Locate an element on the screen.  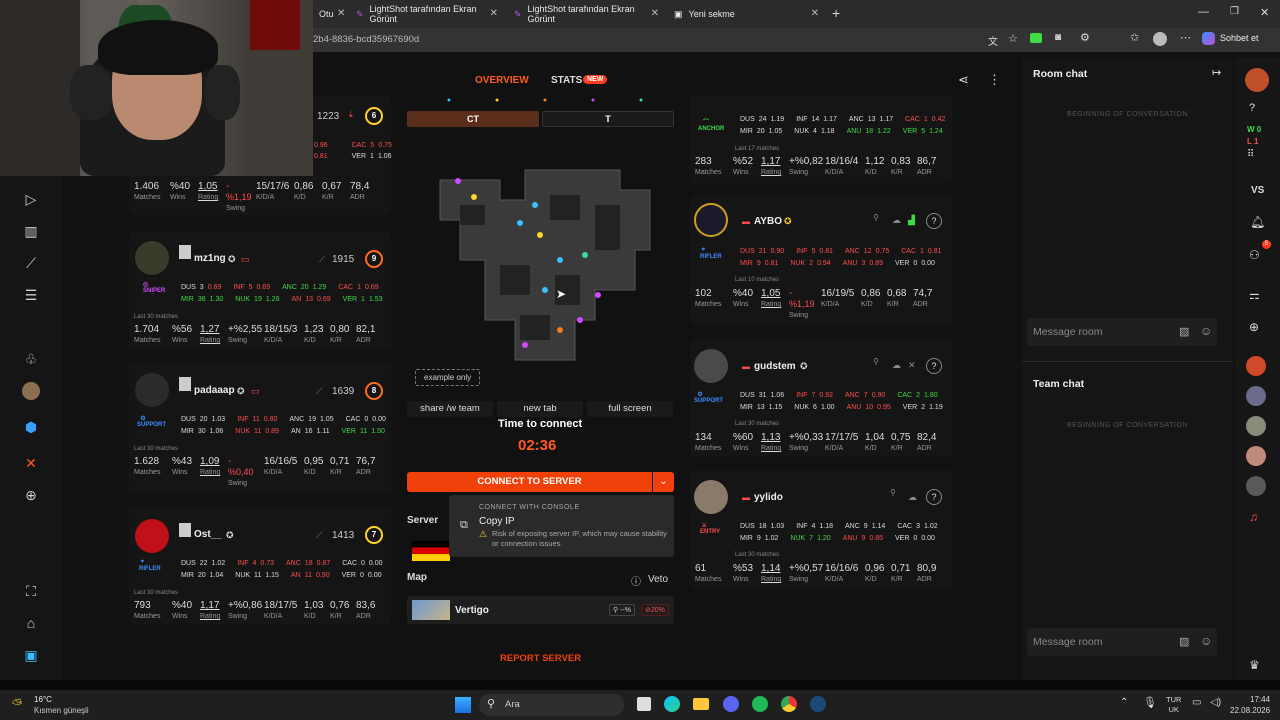
player-name: mz1ng is located at coordinates (210, 258).